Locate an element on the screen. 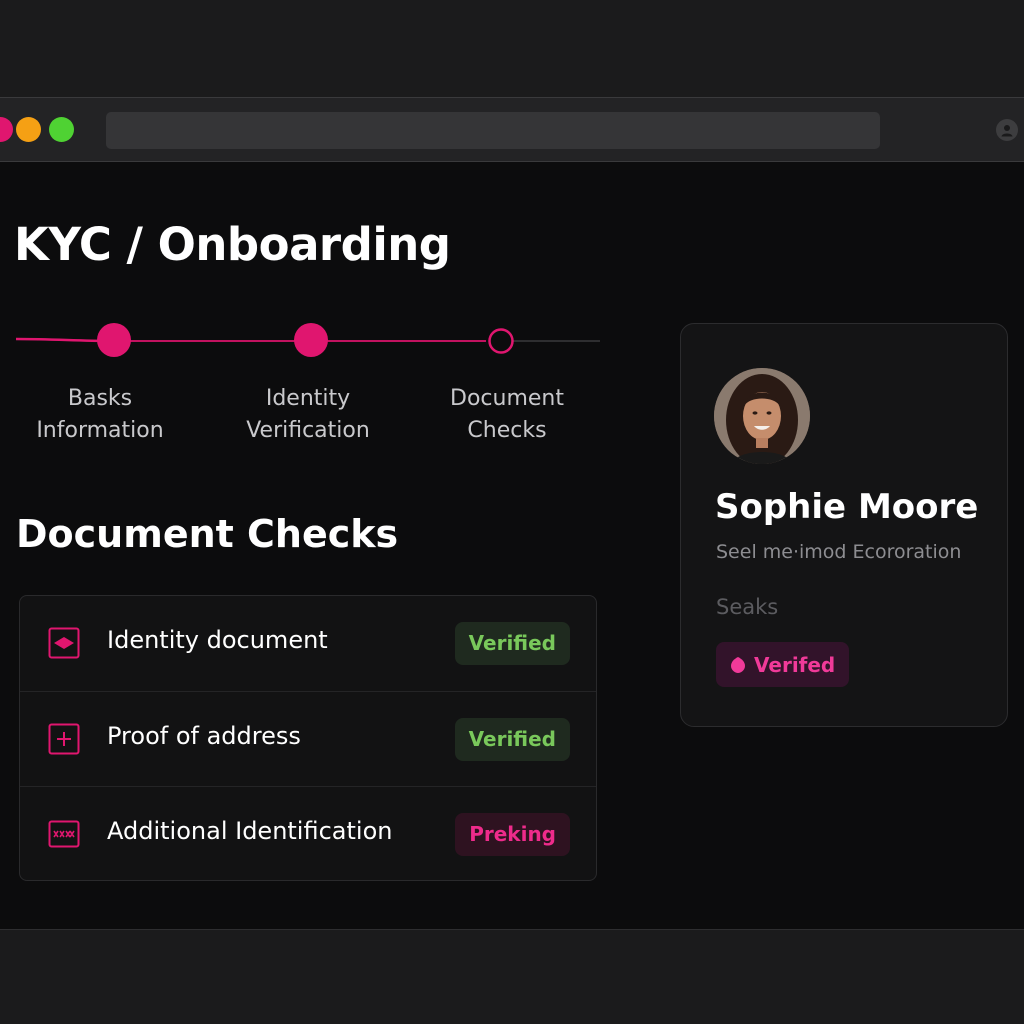 The height and width of the screenshot is (1024, 1024). list-item: Identity document Verified is located at coordinates (308, 643).